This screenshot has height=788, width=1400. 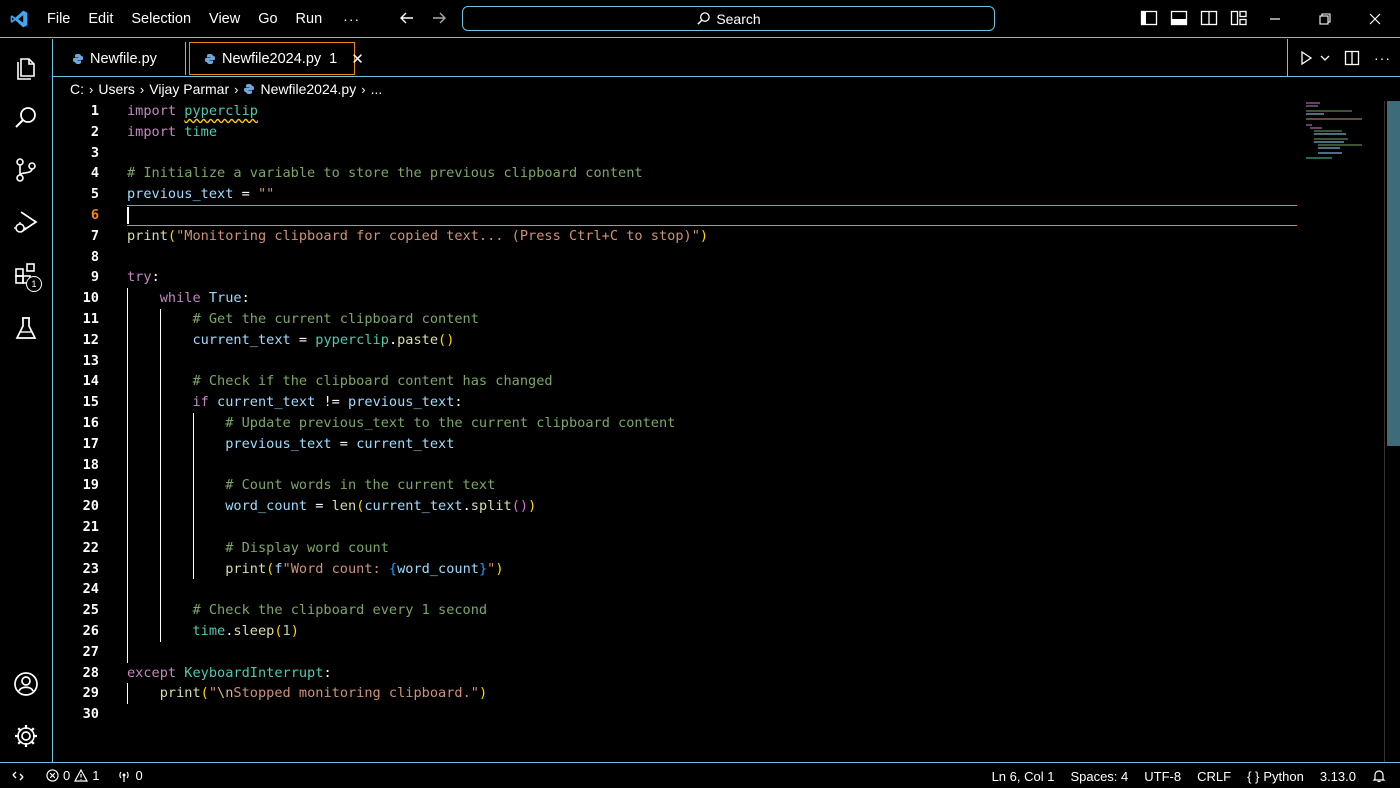 What do you see at coordinates (139, 775) in the screenshot?
I see `ports-count: 0` at bounding box center [139, 775].